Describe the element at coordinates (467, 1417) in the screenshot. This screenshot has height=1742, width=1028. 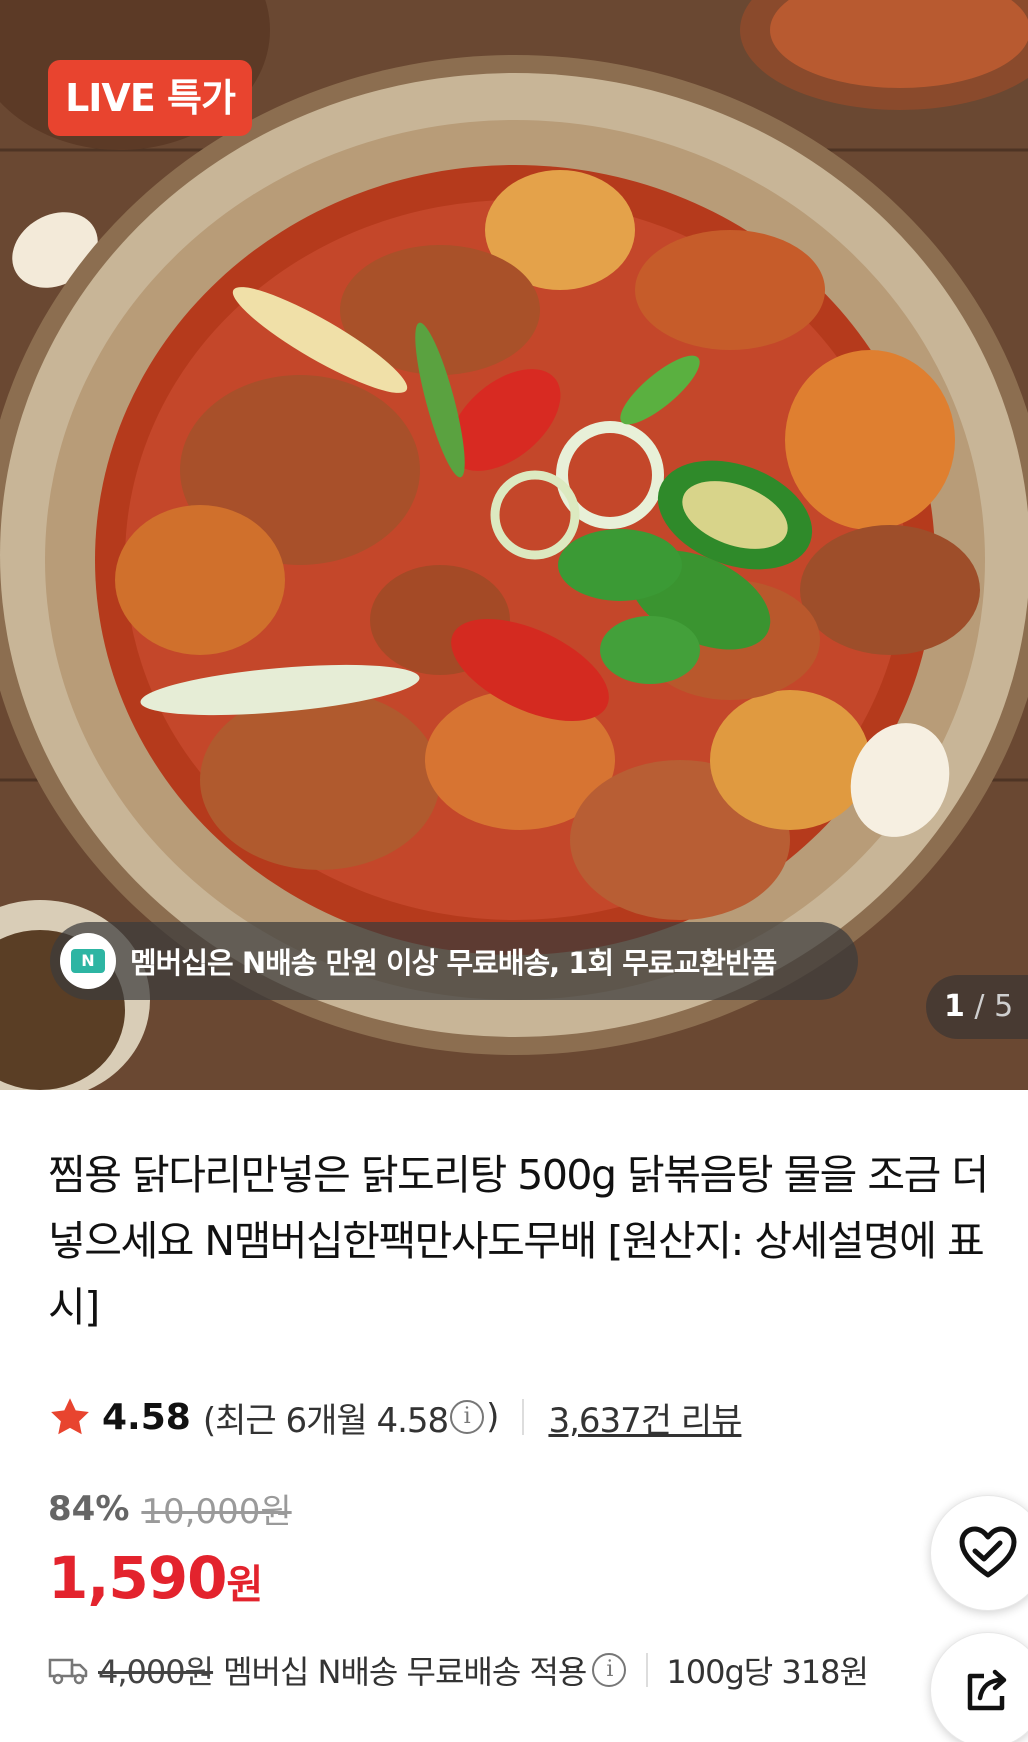
I see `info-icon: i` at that location.